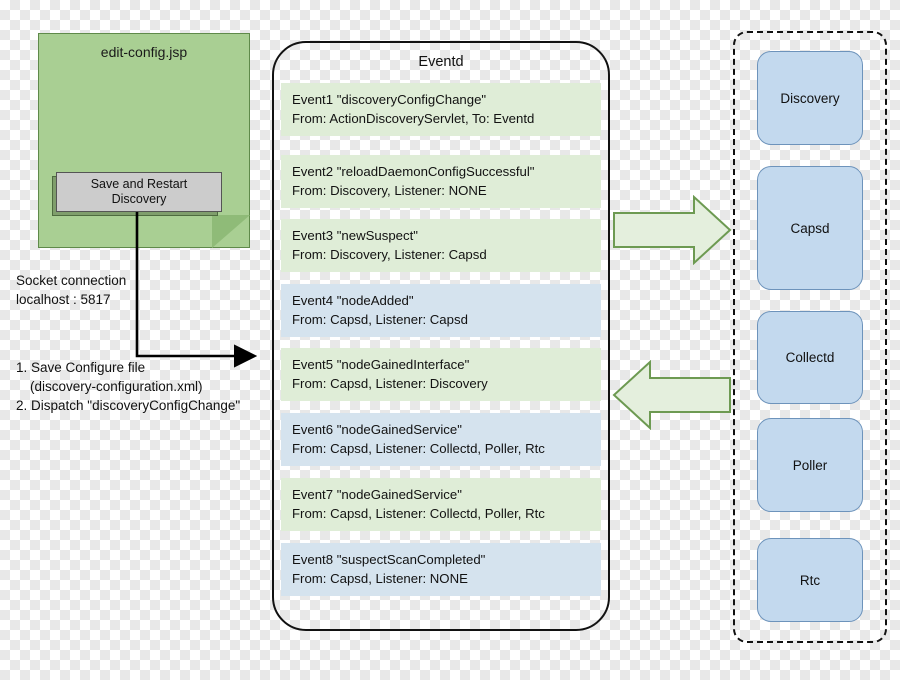  Describe the element at coordinates (139, 184) in the screenshot. I see `save-button-line1: Save and Restart` at that location.